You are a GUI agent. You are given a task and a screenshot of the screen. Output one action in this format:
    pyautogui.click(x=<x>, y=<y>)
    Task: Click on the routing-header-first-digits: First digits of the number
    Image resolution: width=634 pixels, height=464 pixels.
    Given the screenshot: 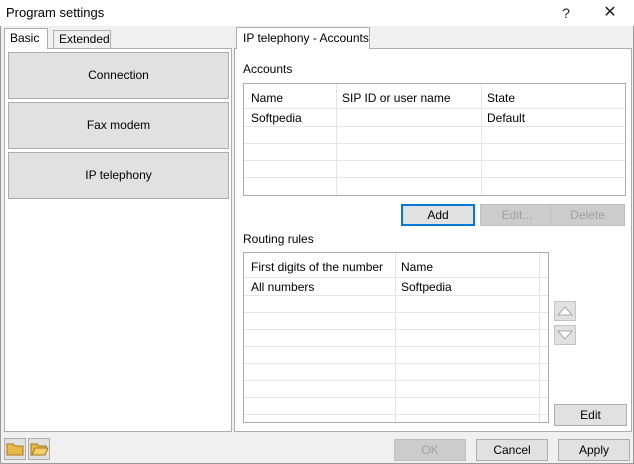 What is the action you would take?
    pyautogui.click(x=317, y=267)
    